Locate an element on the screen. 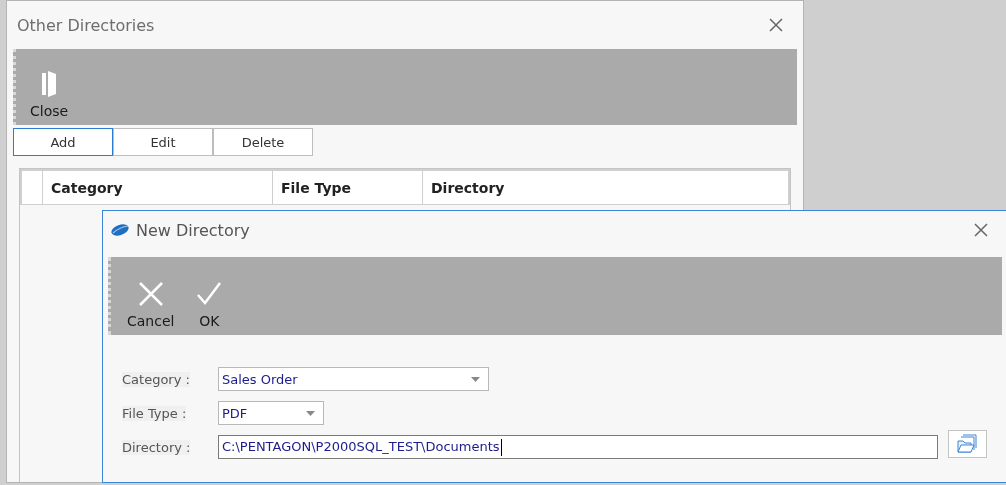 This screenshot has height=485, width=1006. field-label: Category : is located at coordinates (156, 379).